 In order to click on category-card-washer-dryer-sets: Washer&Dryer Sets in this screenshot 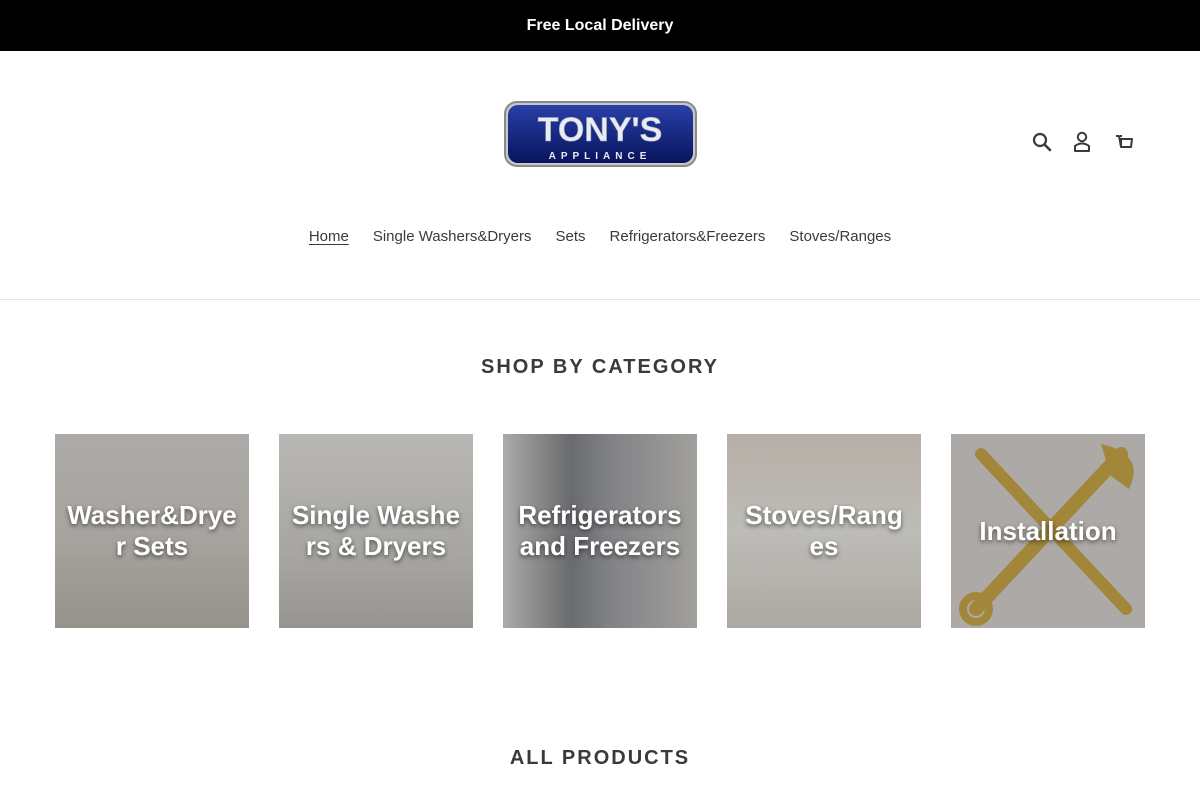, I will do `click(152, 531)`.